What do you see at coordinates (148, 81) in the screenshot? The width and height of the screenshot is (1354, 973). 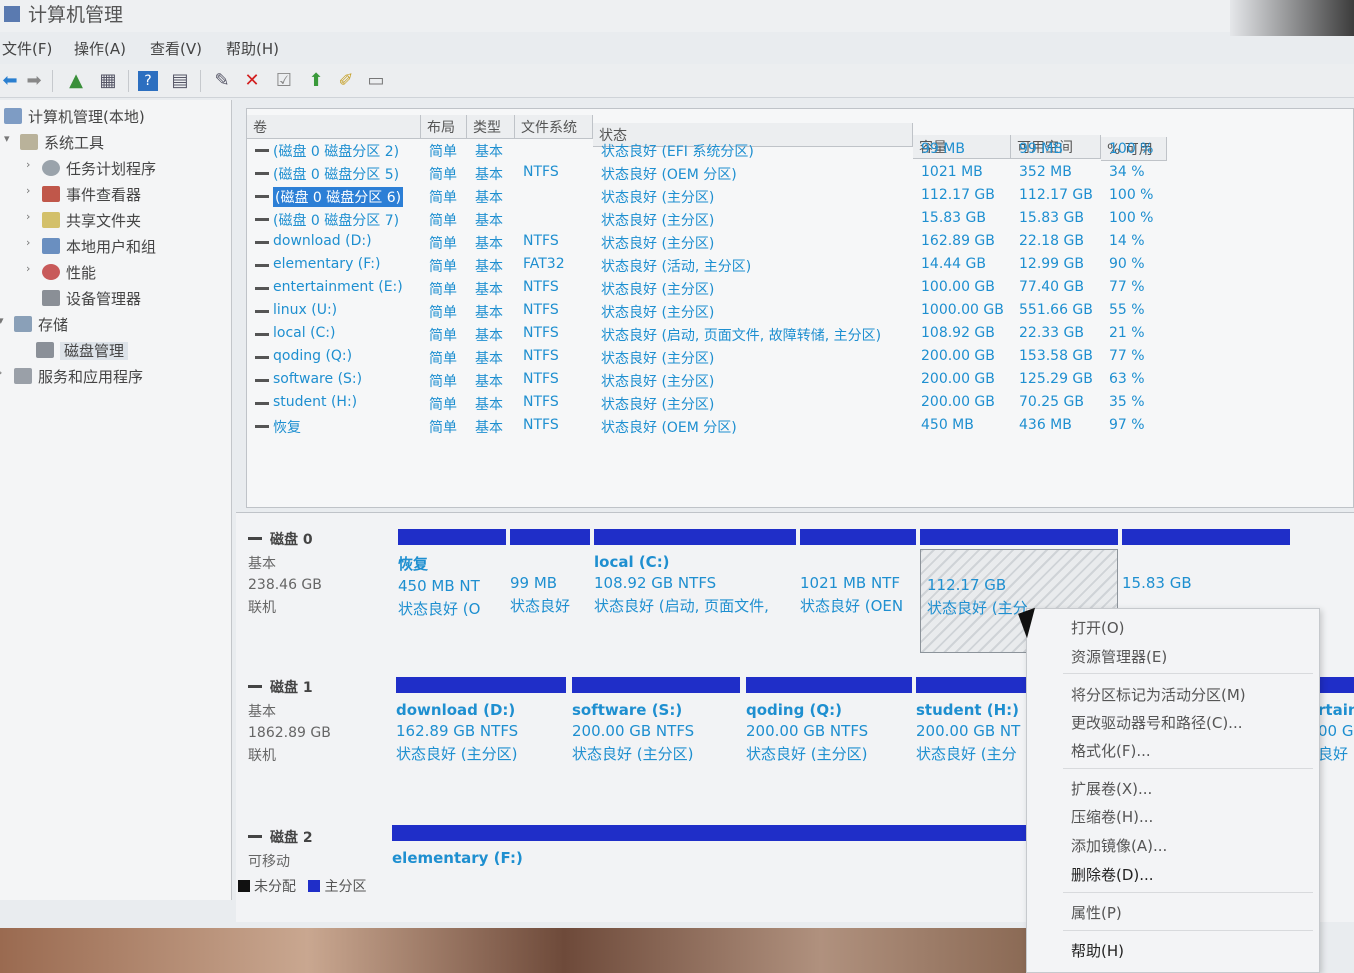 I see `help-icon: ?` at bounding box center [148, 81].